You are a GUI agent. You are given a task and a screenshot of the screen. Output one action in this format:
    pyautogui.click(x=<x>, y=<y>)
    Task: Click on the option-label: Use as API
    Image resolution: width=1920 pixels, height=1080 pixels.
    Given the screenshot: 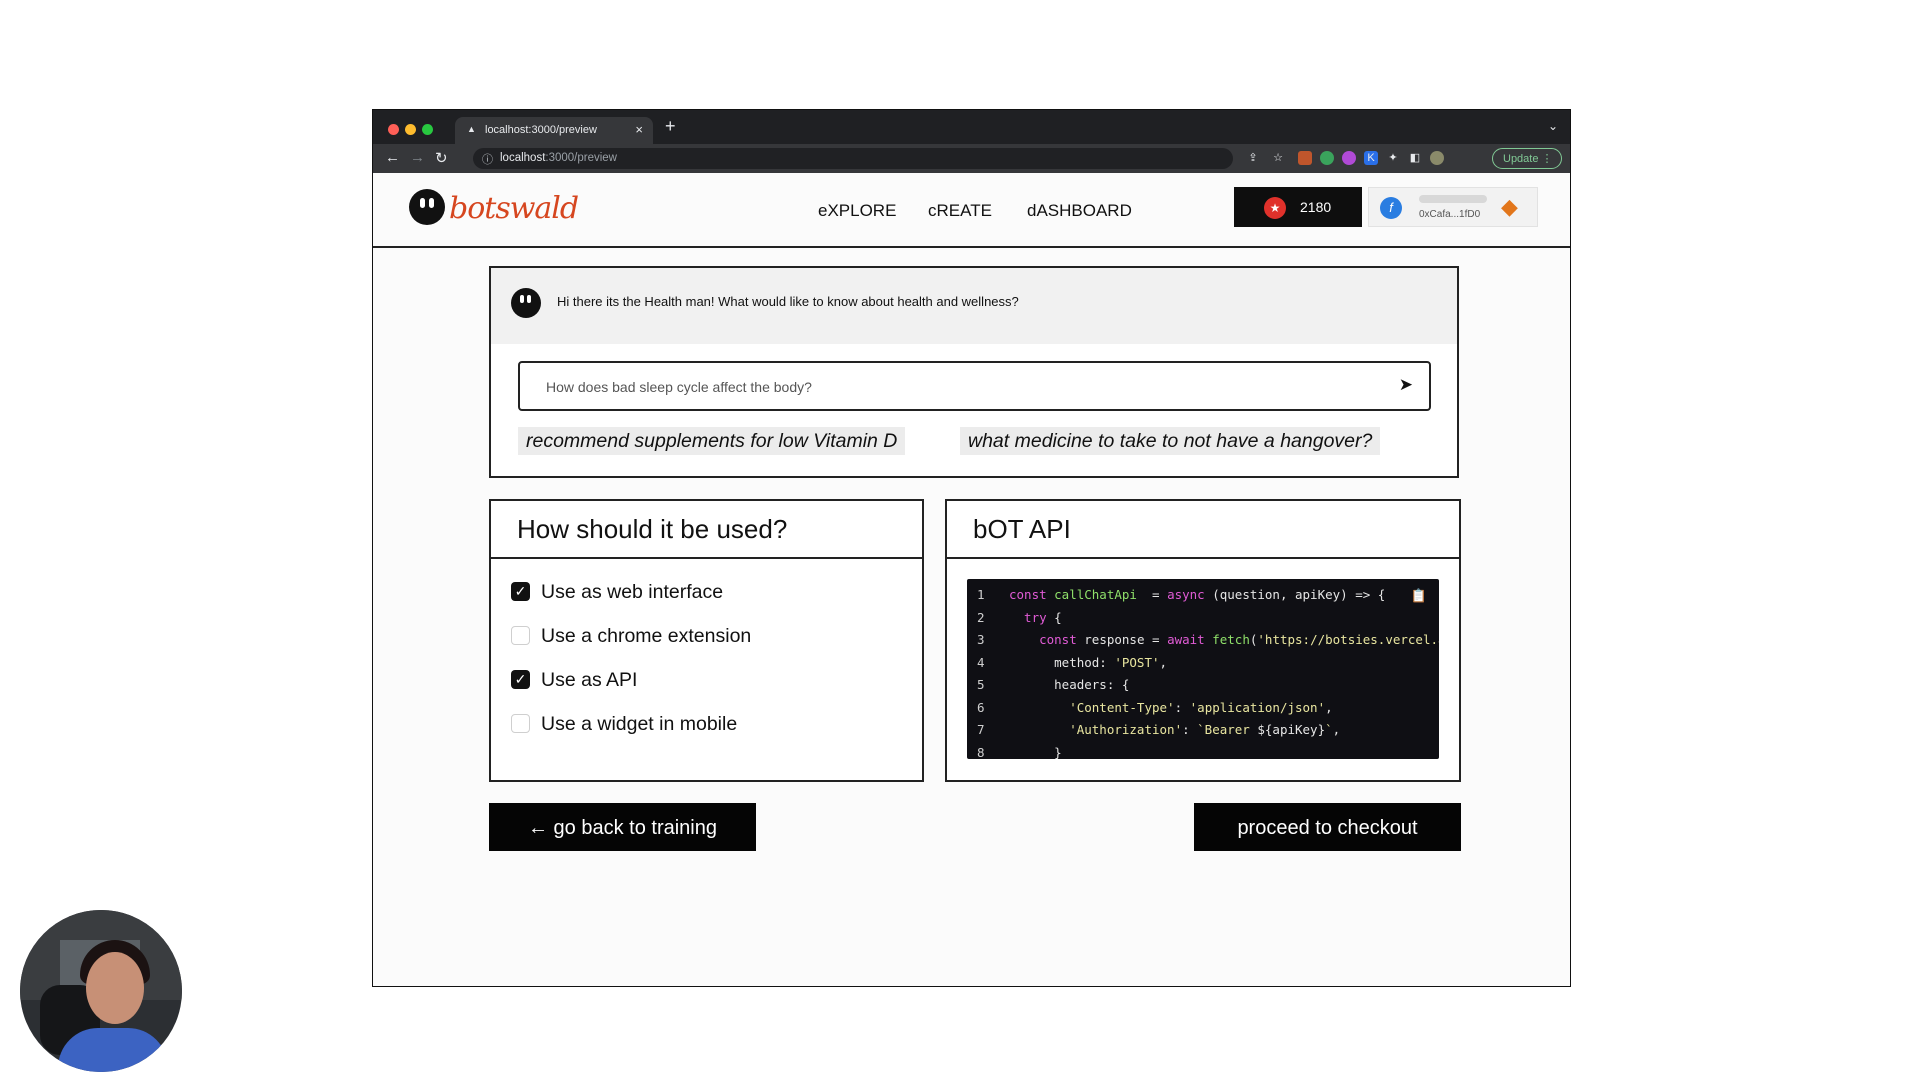 What is the action you would take?
    pyautogui.click(x=589, y=680)
    